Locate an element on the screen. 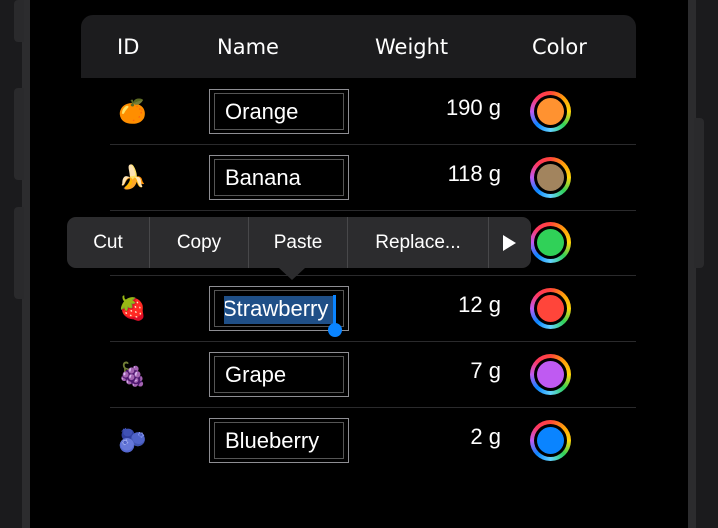 Image resolution: width=718 pixels, height=528 pixels. name-value: Orange is located at coordinates (262, 111).